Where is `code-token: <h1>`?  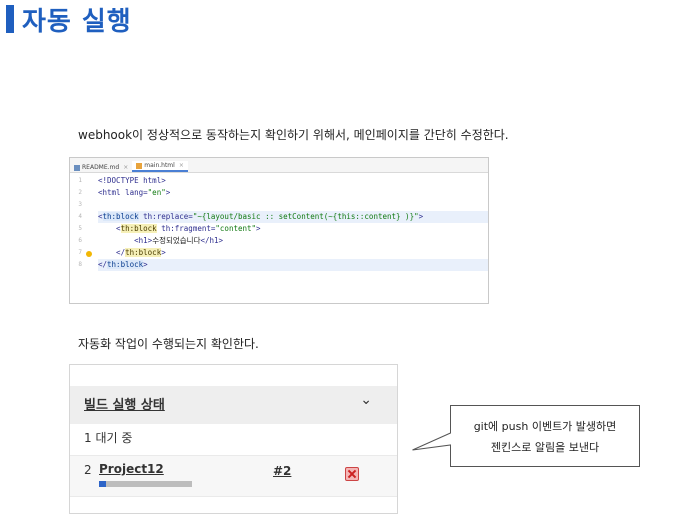
code-token: <h1> is located at coordinates (125, 240).